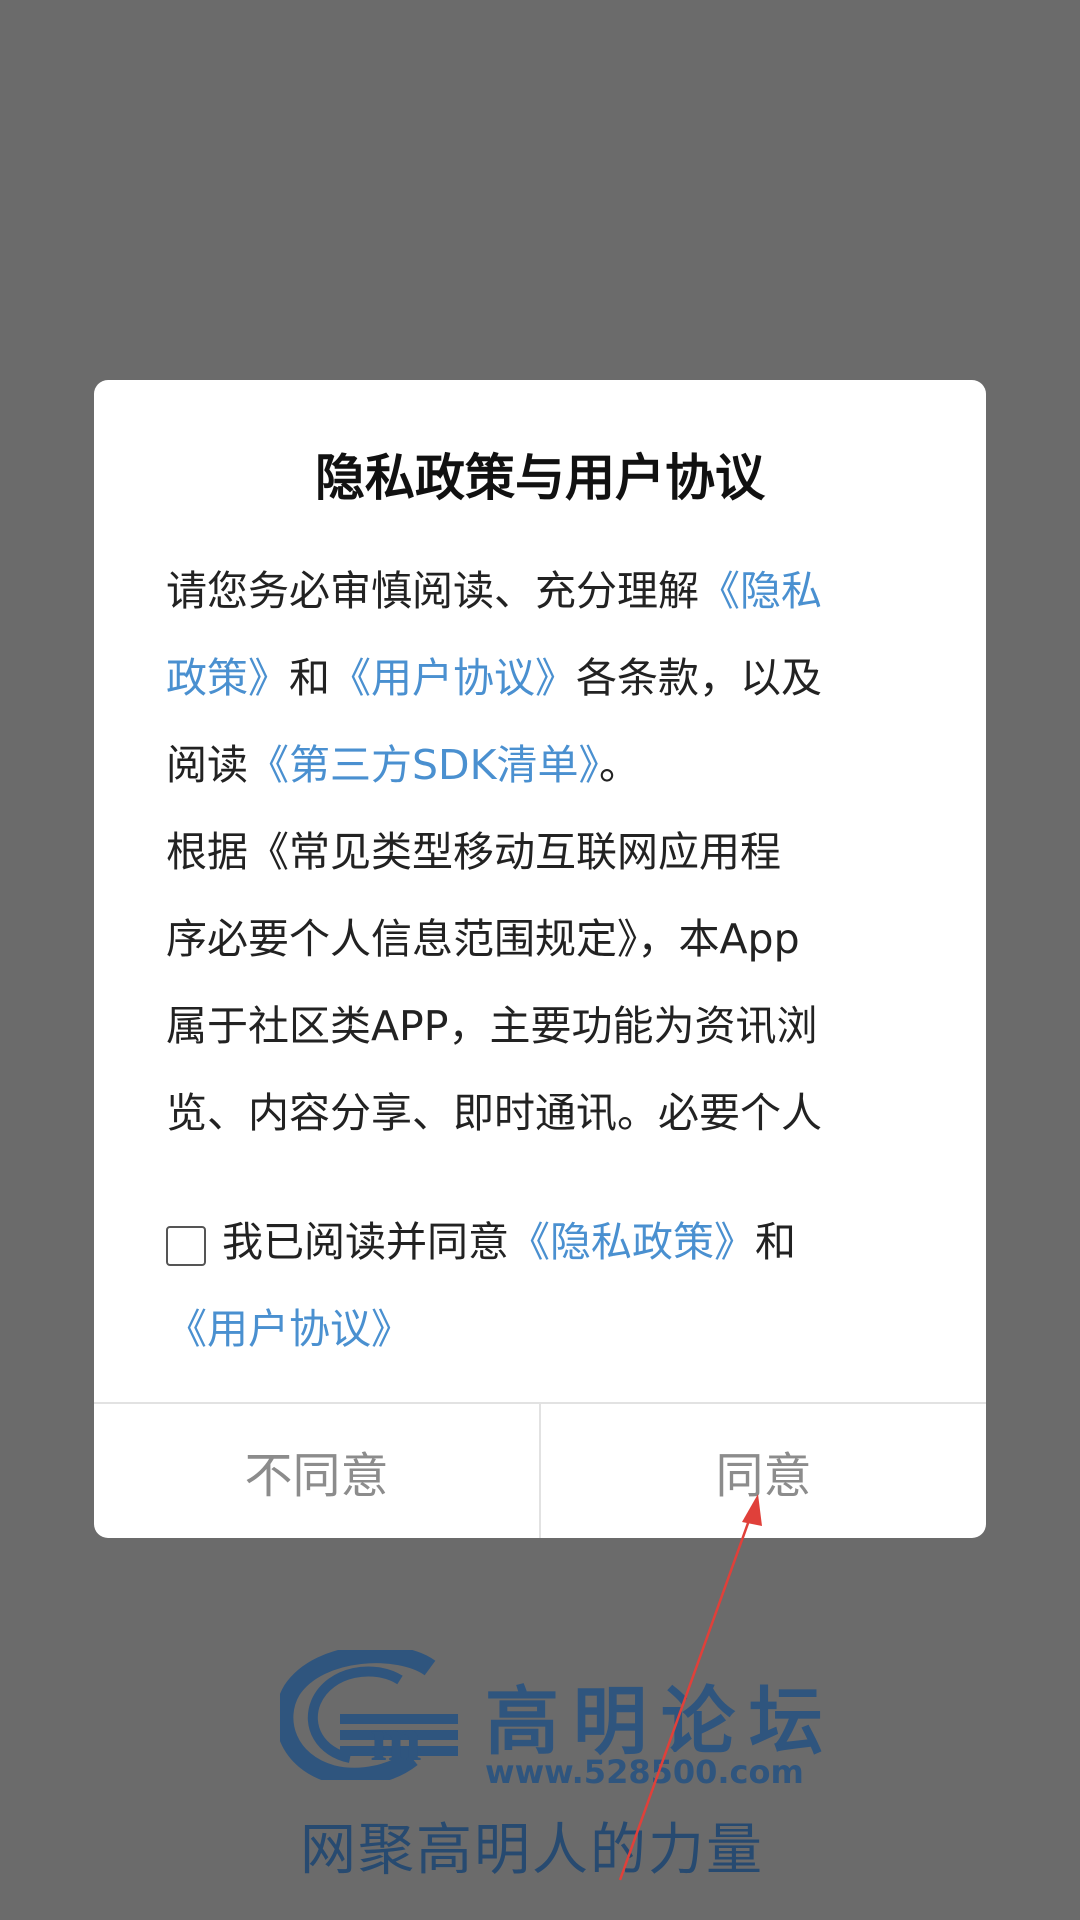 The width and height of the screenshot is (1080, 1920). I want to click on intro-line-3: 阅读《第三方SDK清单》。, so click(536, 765).